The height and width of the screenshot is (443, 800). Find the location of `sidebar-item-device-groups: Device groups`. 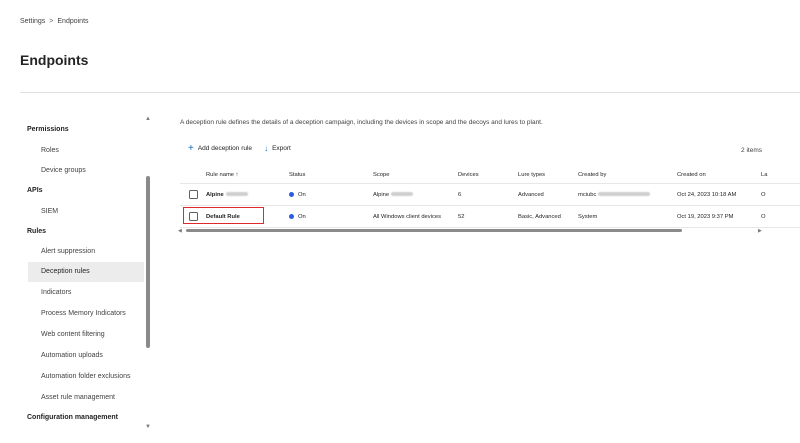

sidebar-item-device-groups: Device groups is located at coordinates (63, 170).